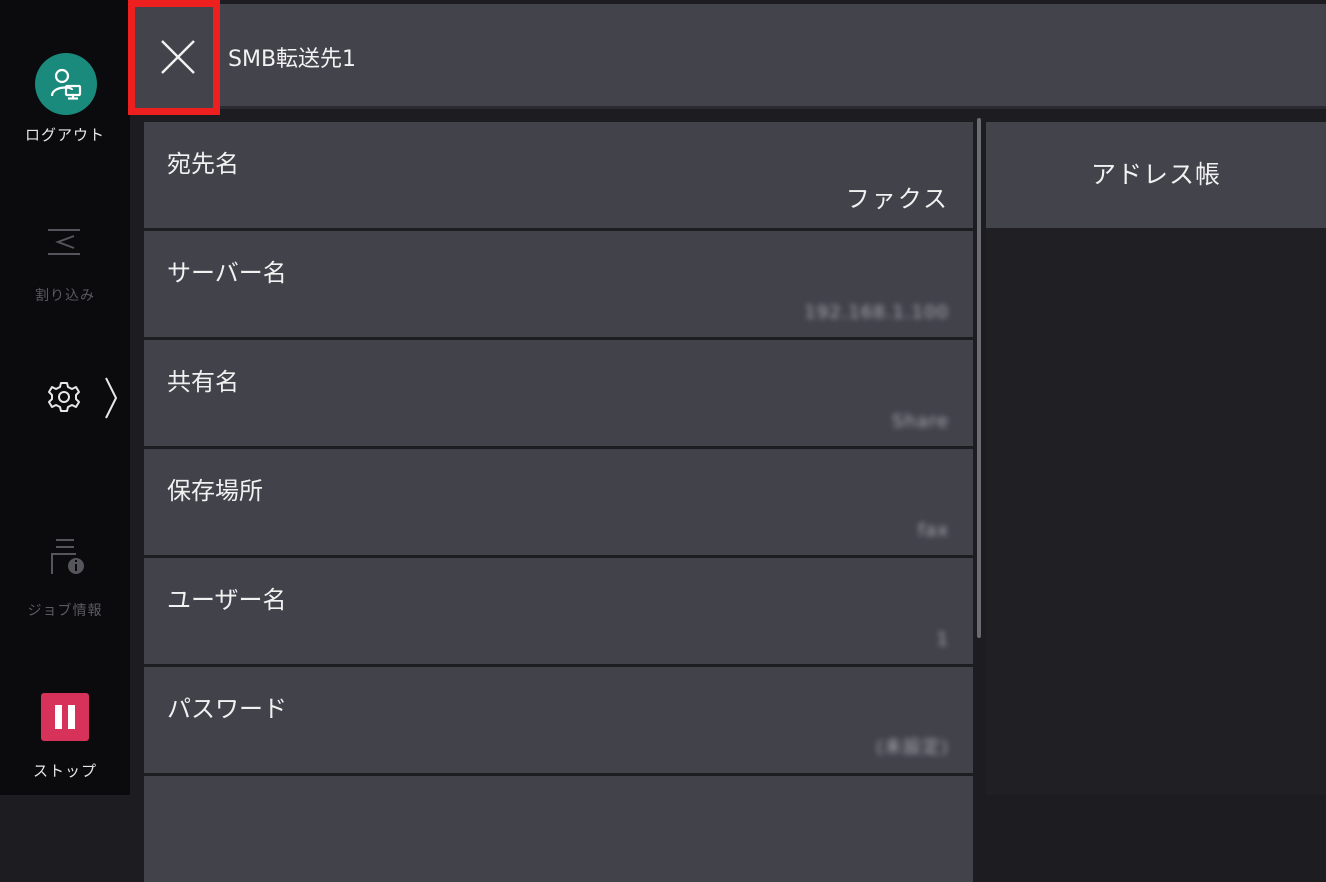 Image resolution: width=1326 pixels, height=882 pixels. Describe the element at coordinates (178, 57) in the screenshot. I see `close-icon` at that location.